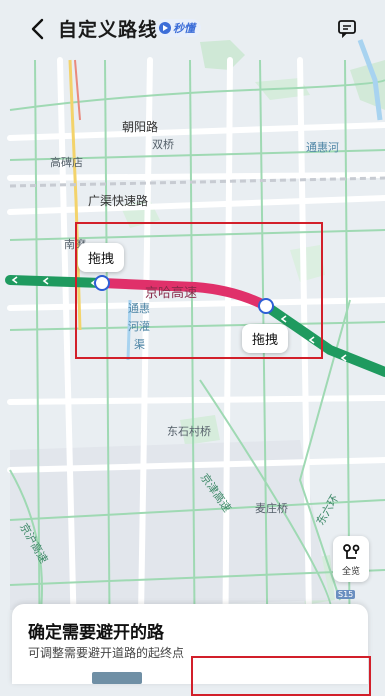  I want to click on panel-subtitle: 可调整需要避开道路的起终点, so click(106, 653).